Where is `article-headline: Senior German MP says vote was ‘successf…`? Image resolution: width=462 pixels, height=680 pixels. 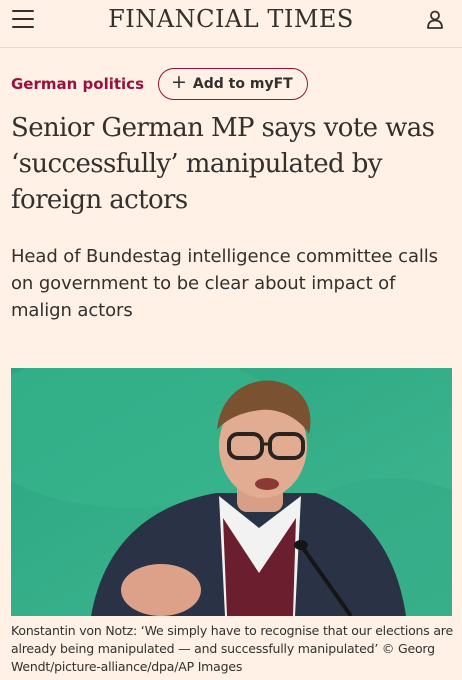
article-headline: Senior German MP says vote was ‘successf… is located at coordinates (223, 164).